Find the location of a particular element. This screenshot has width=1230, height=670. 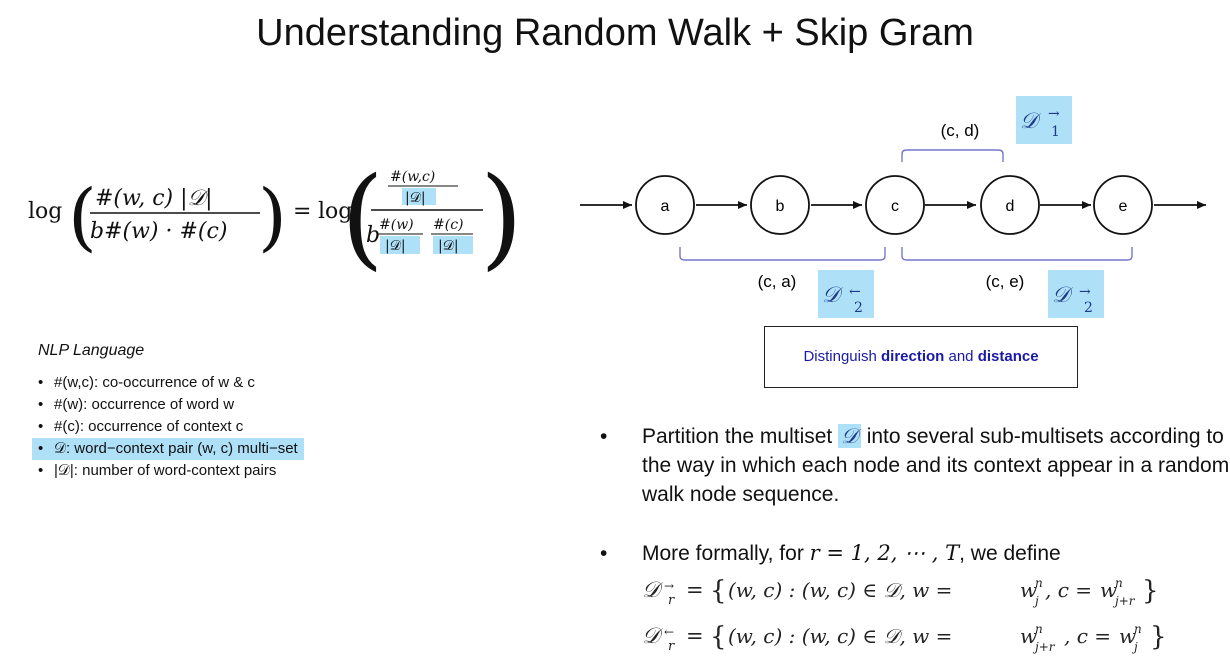

nlp-language-title: NLP Language is located at coordinates (91, 350).